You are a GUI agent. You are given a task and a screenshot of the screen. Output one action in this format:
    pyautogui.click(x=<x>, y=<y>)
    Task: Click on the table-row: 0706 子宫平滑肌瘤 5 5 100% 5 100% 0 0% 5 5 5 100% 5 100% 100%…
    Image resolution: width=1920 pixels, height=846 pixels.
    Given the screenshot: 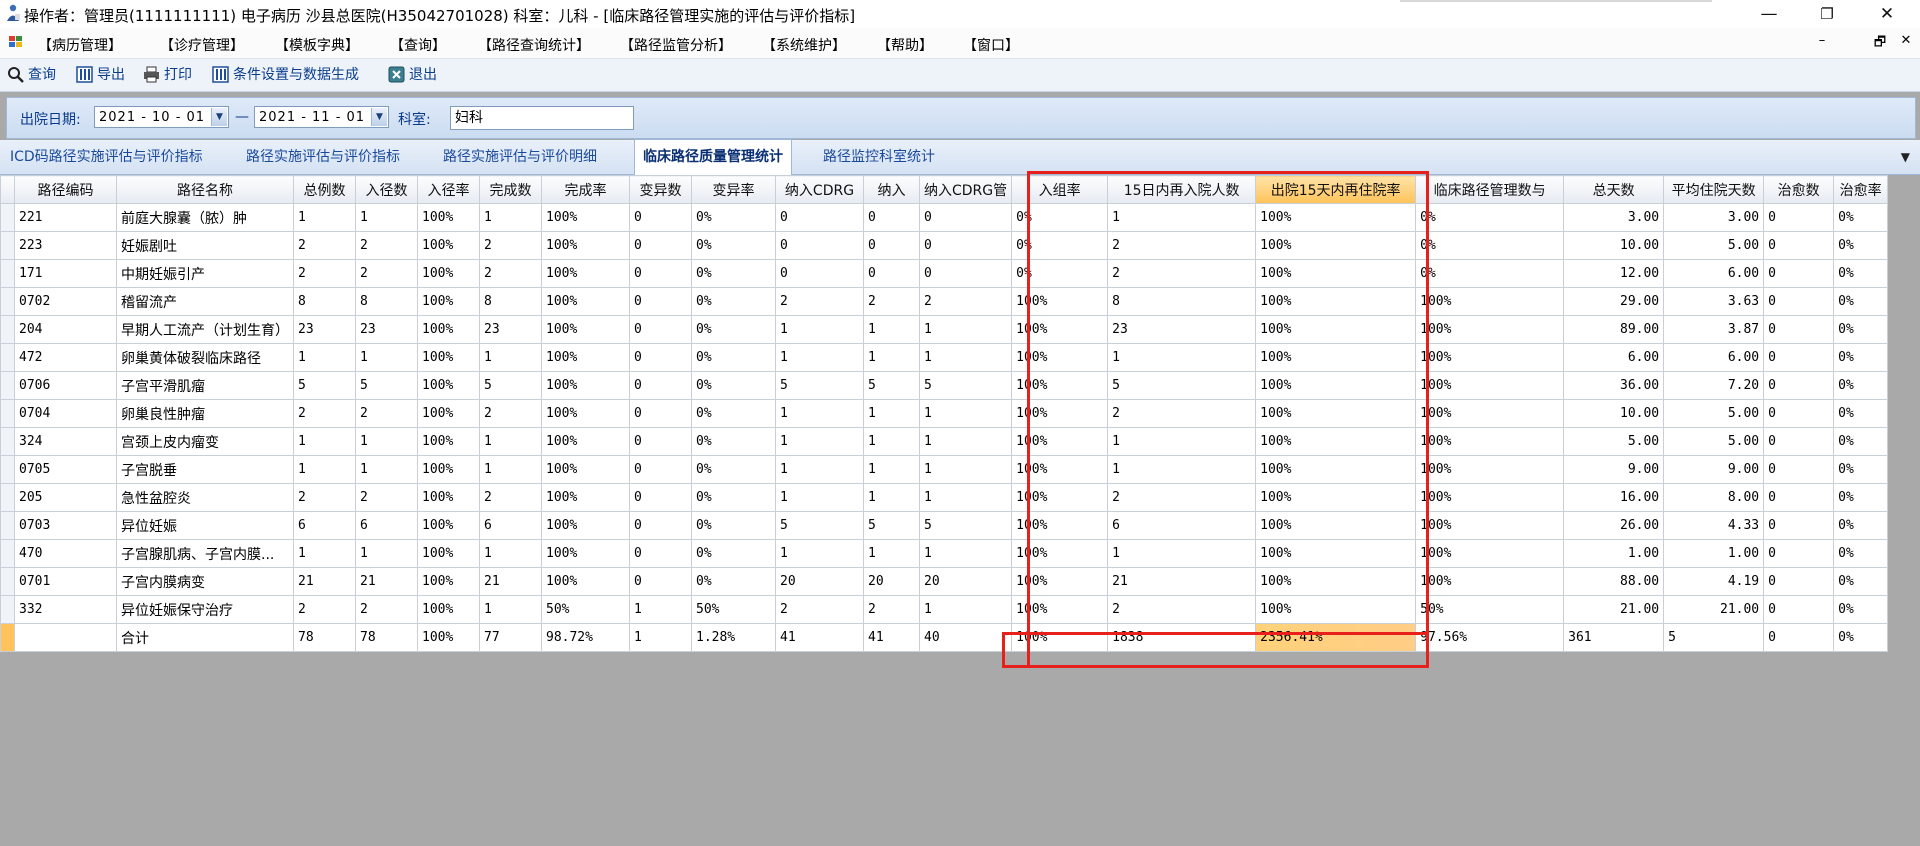 What is the action you would take?
    pyautogui.click(x=944, y=385)
    